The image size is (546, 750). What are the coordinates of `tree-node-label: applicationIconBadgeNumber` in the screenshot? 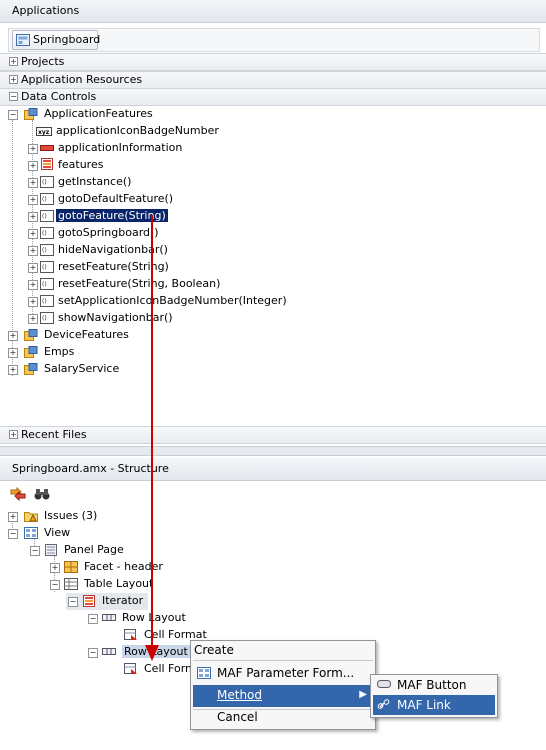 It's located at (137, 130).